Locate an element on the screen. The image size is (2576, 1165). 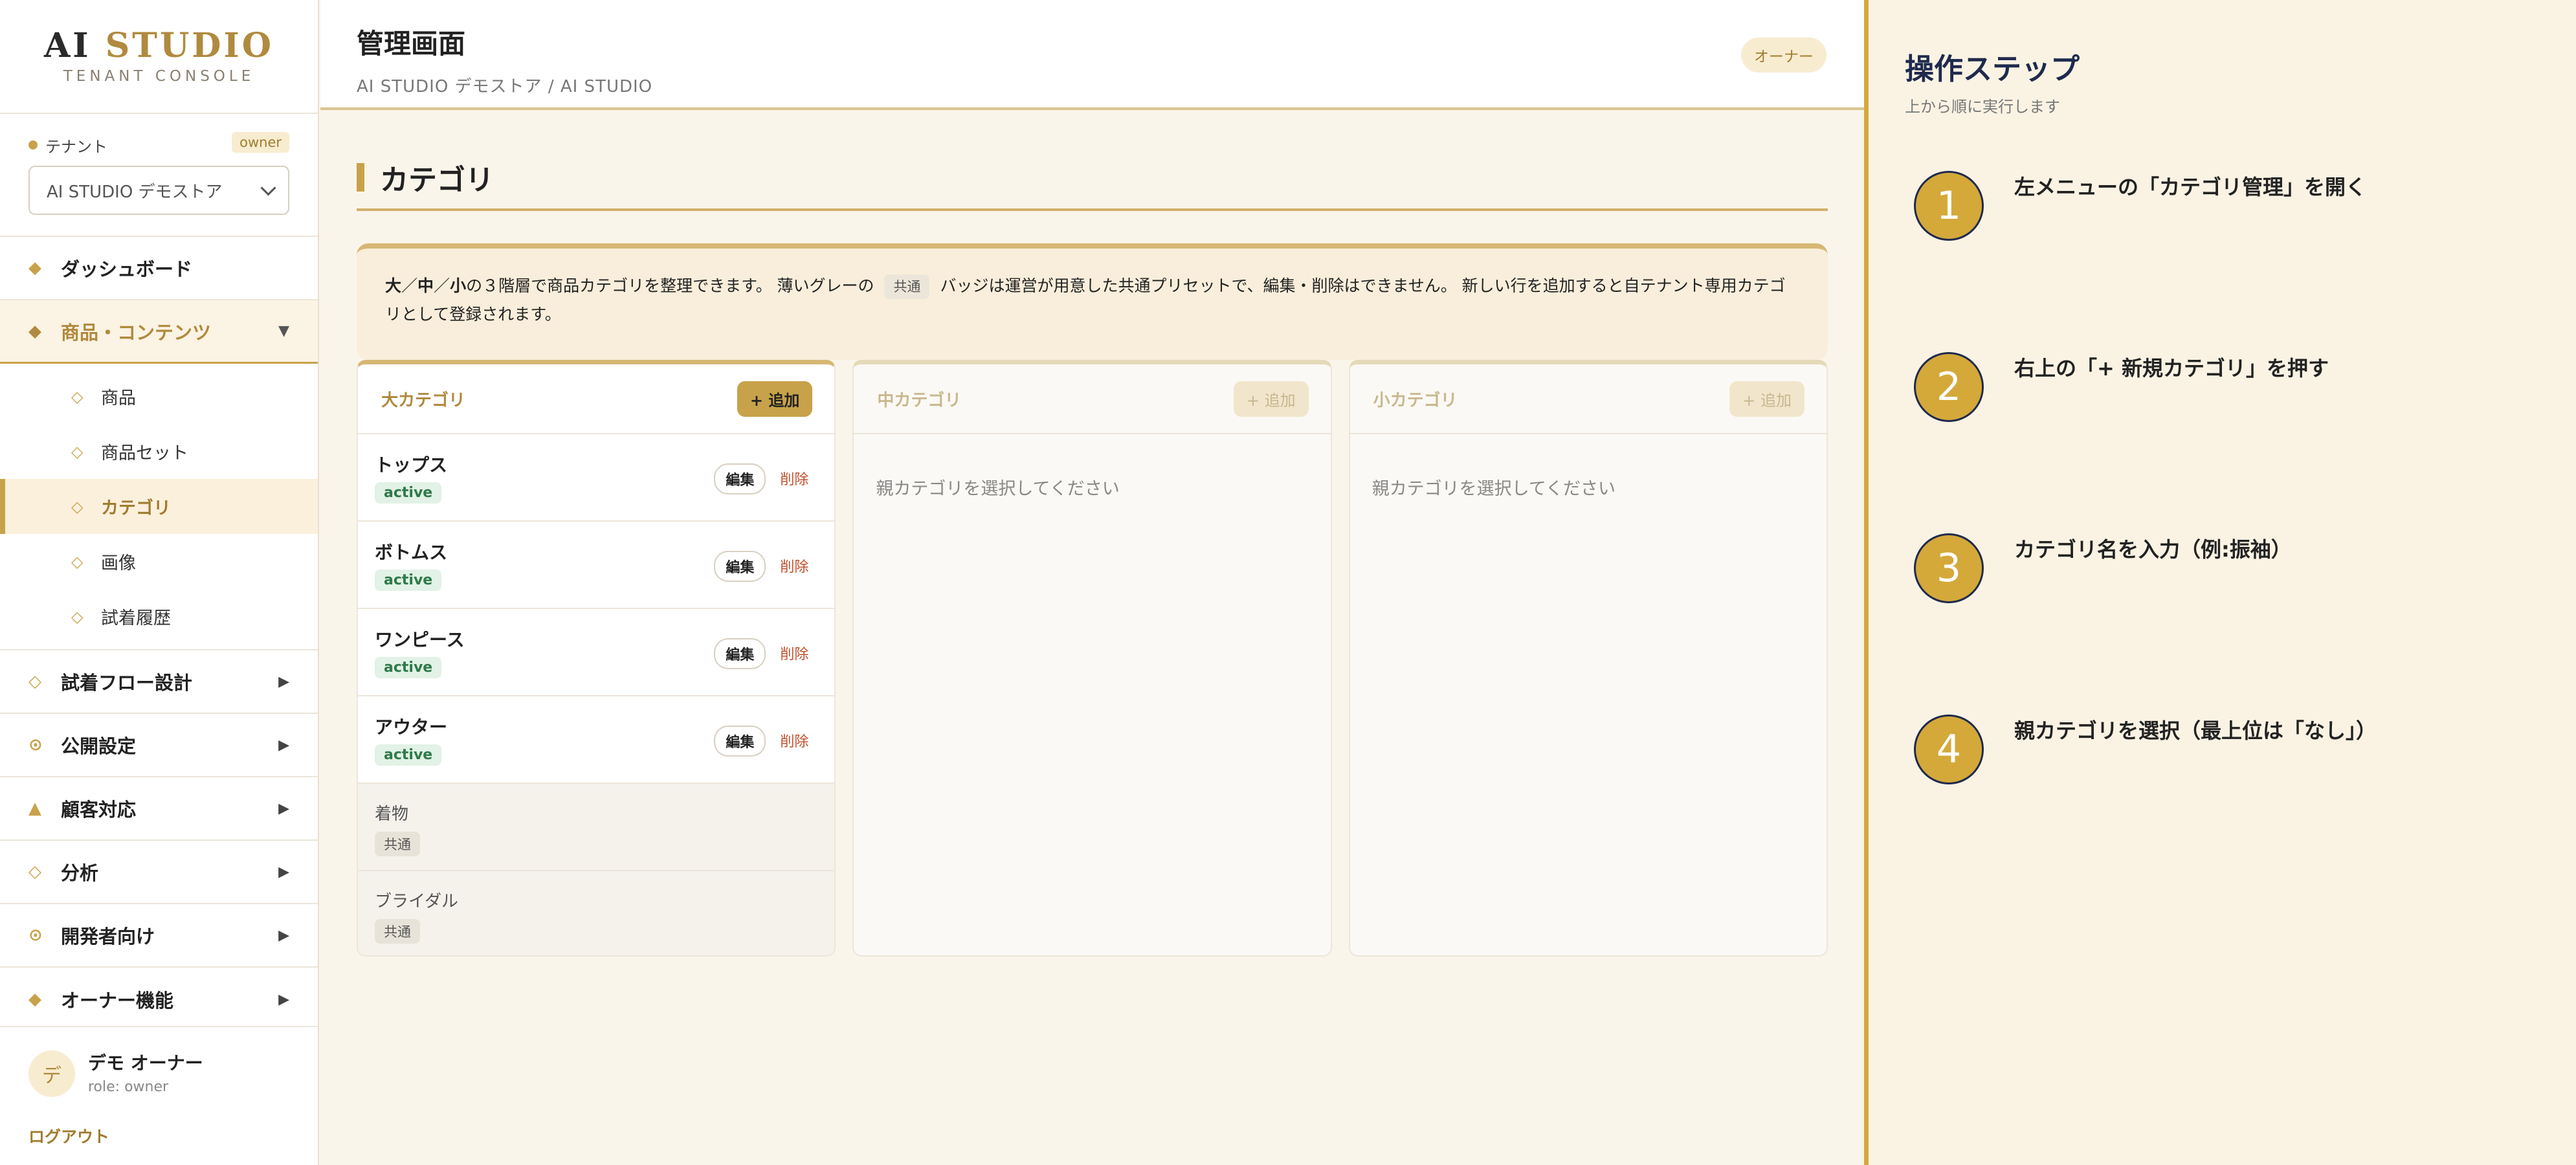
nav-tryon-flow: ◇ 試着フロー設計 ▶ is located at coordinates (159, 682).